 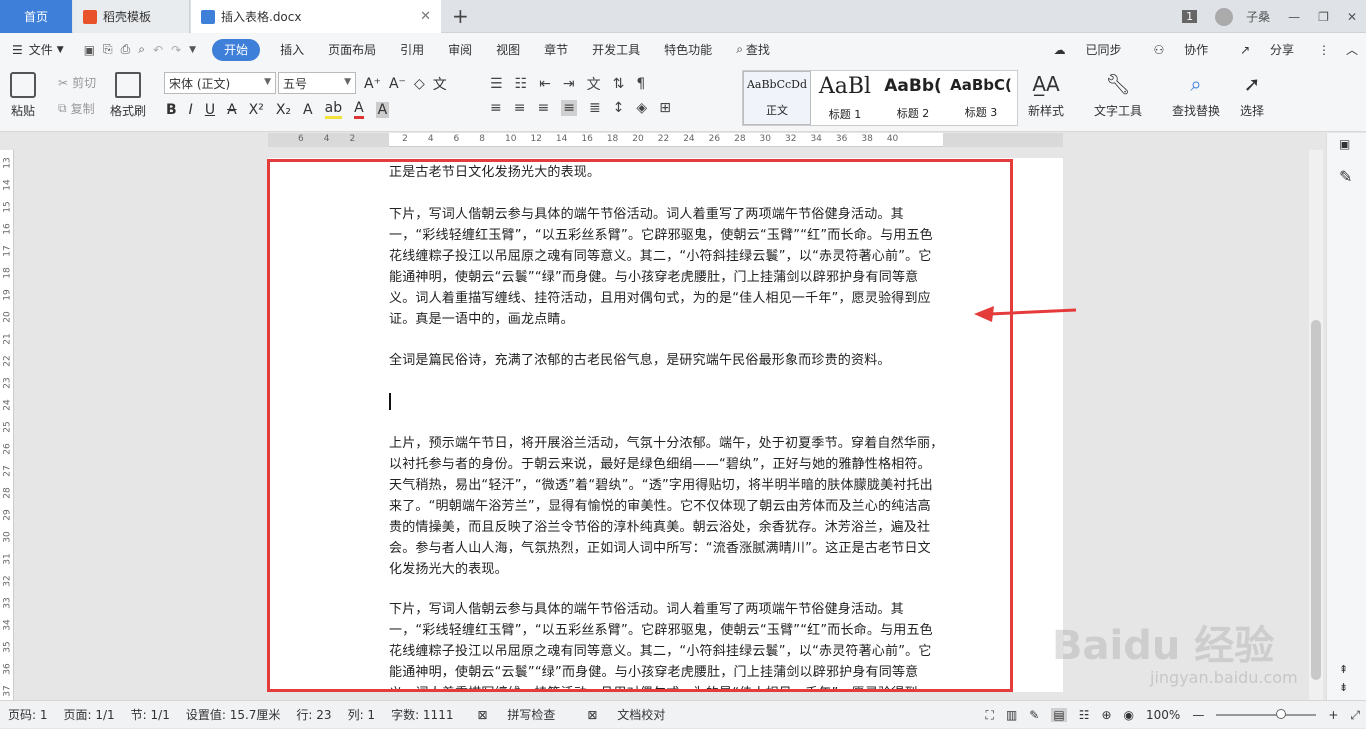 I want to click on style-heading-3: AaBbC(标题 3, so click(x=981, y=98).